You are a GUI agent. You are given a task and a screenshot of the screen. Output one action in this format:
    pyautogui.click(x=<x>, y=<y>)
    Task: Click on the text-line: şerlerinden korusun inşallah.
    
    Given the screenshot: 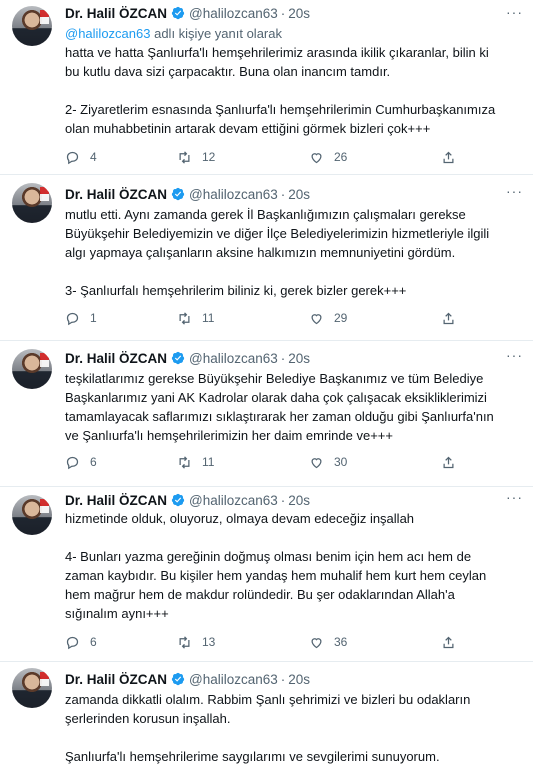 What is the action you would take?
    pyautogui.click(x=148, y=718)
    